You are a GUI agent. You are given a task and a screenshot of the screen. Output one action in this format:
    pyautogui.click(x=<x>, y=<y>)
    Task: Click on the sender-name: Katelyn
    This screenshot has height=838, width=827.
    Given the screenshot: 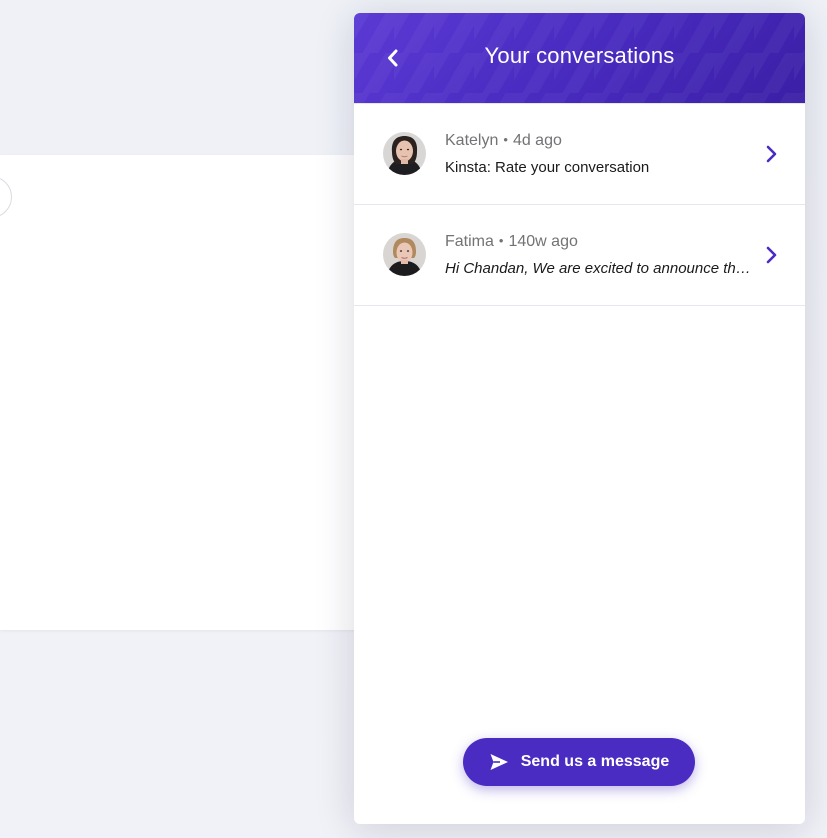 What is the action you would take?
    pyautogui.click(x=472, y=140)
    